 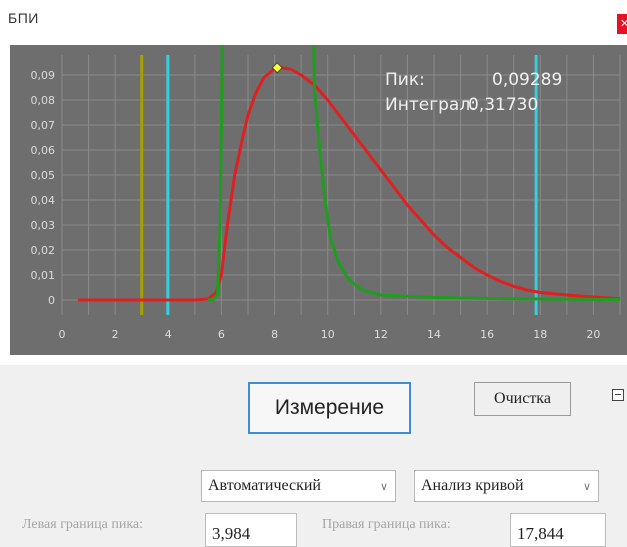 I want to click on x-tick-label: 10, so click(x=328, y=334).